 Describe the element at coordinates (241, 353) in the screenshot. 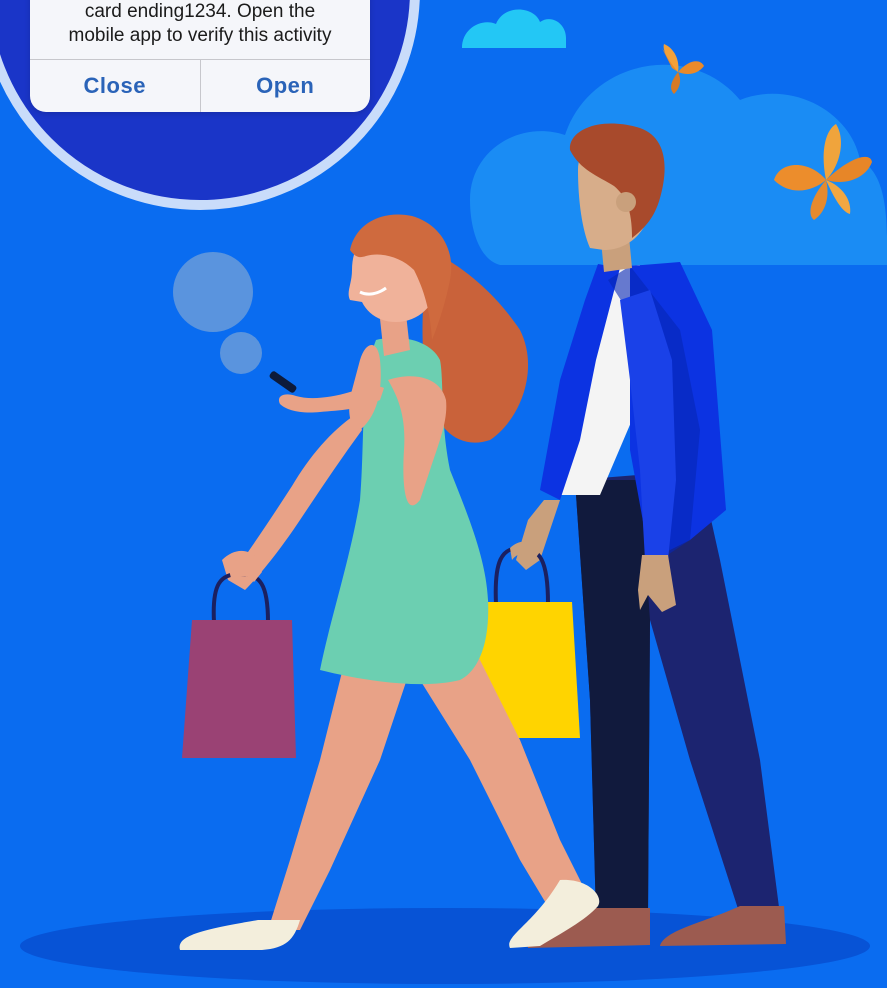

I see `thought-bubble-small` at that location.